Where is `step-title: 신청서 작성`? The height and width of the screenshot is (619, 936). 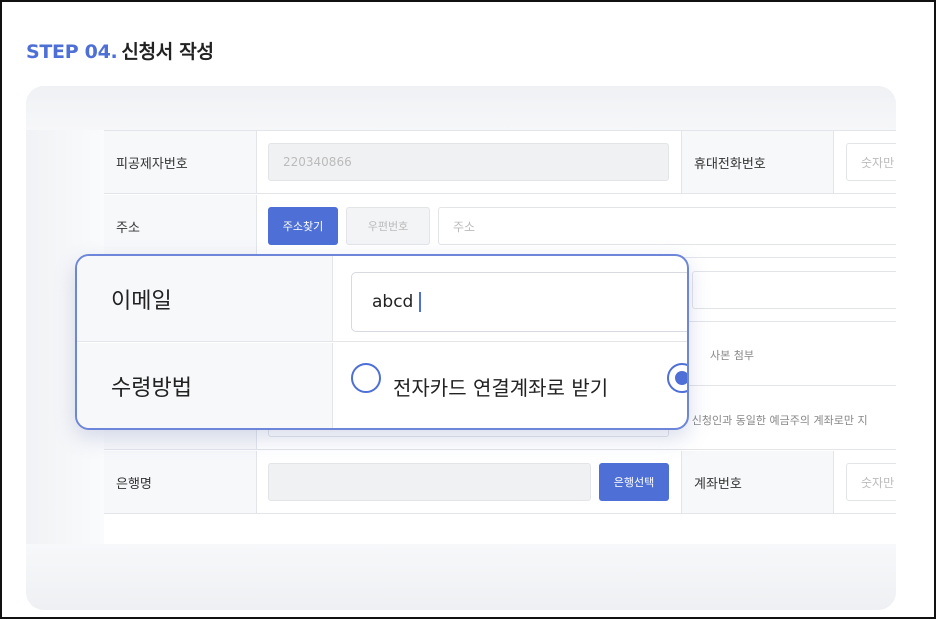 step-title: 신청서 작성 is located at coordinates (167, 52).